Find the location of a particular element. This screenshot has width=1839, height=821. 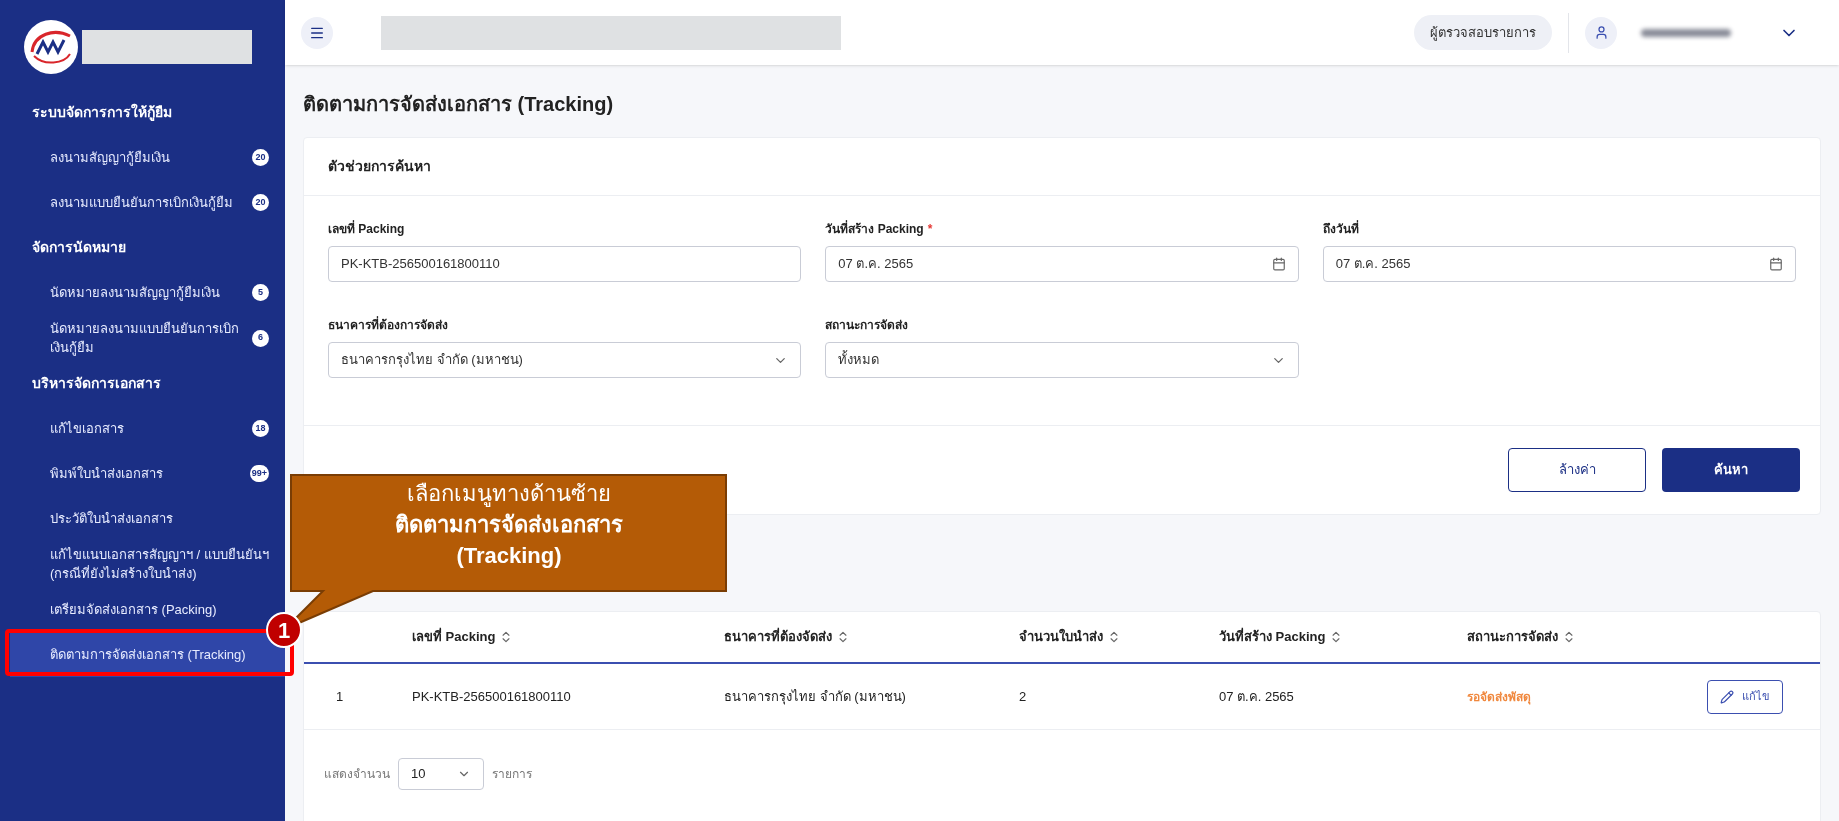

sidebar-item: พิมพ์ใบนำส่งเอกสาร 99+ is located at coordinates (147, 473).